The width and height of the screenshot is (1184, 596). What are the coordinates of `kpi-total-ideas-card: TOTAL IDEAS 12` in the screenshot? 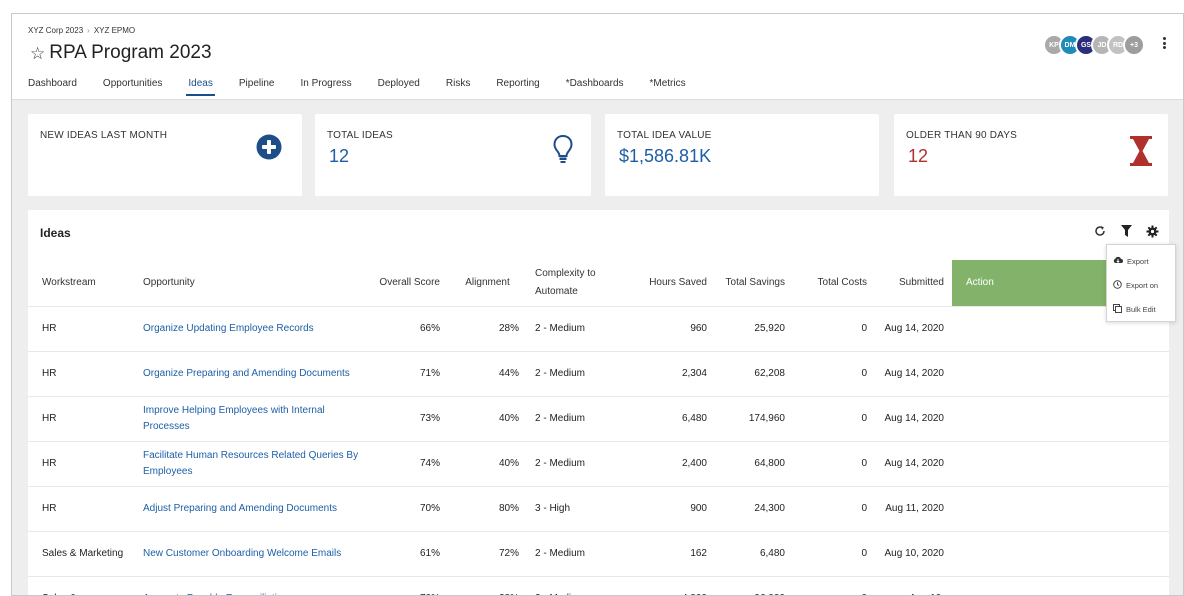 It's located at (453, 155).